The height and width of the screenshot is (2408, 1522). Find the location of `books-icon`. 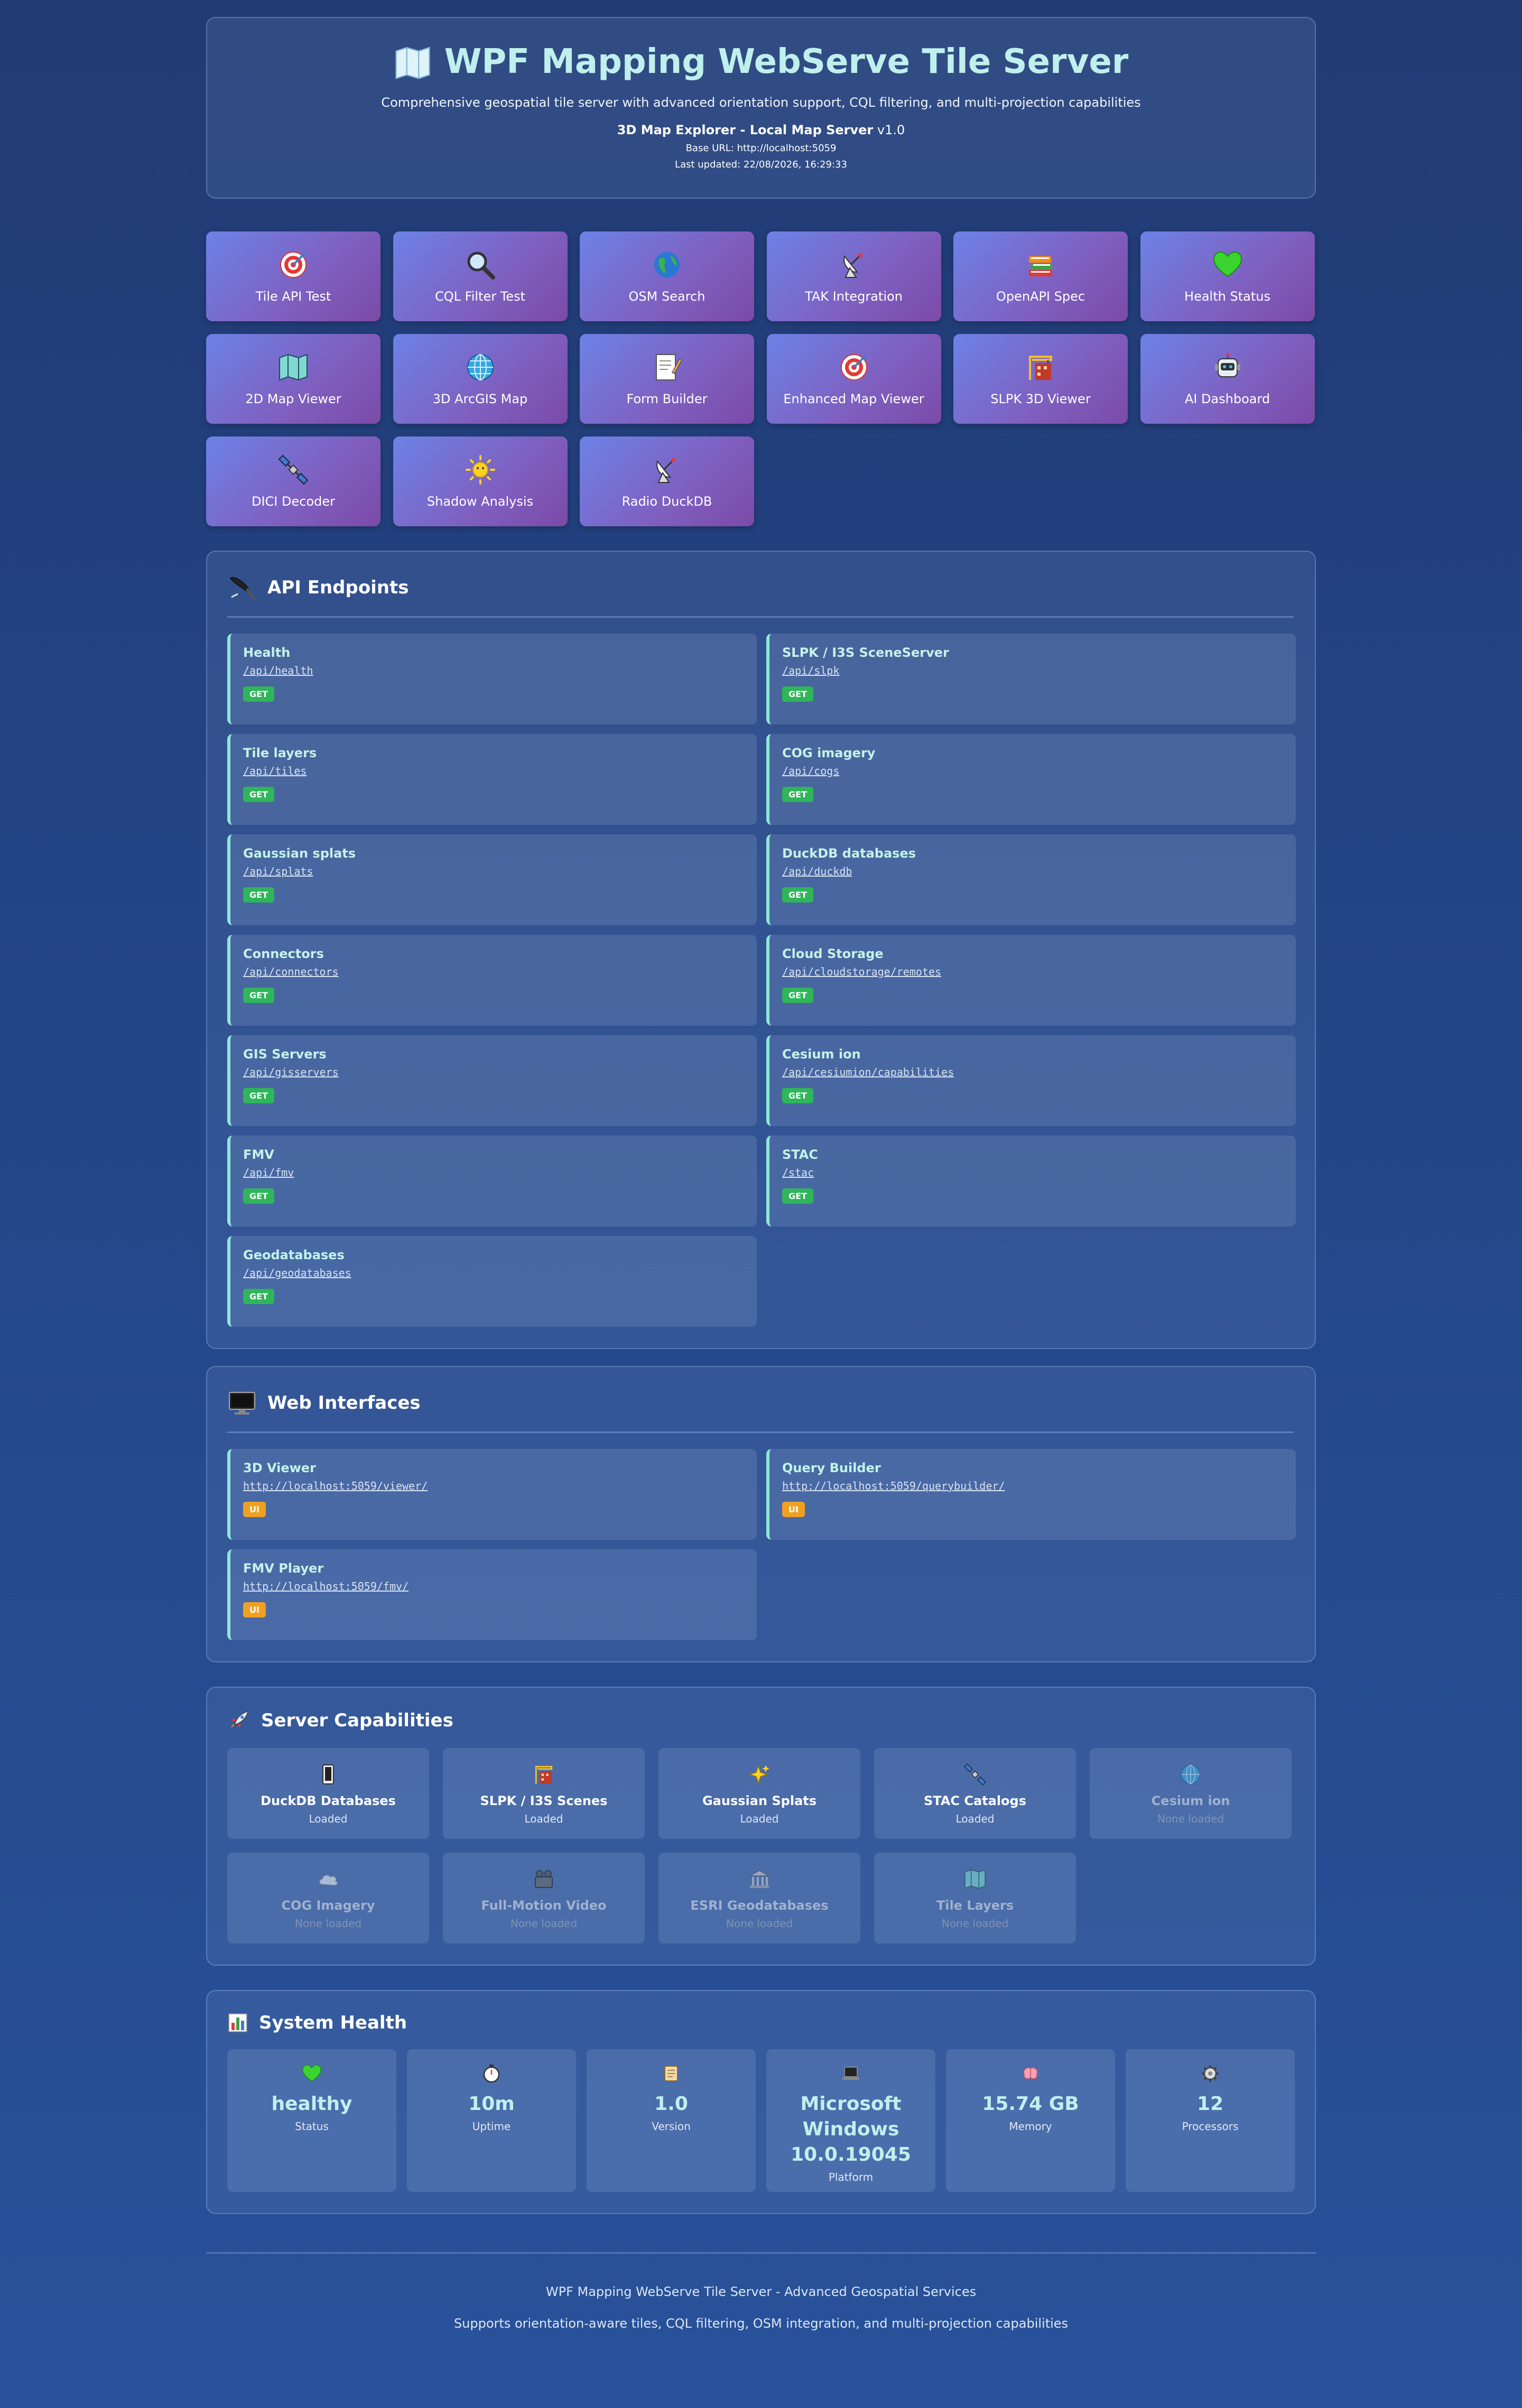

books-icon is located at coordinates (1040, 266).